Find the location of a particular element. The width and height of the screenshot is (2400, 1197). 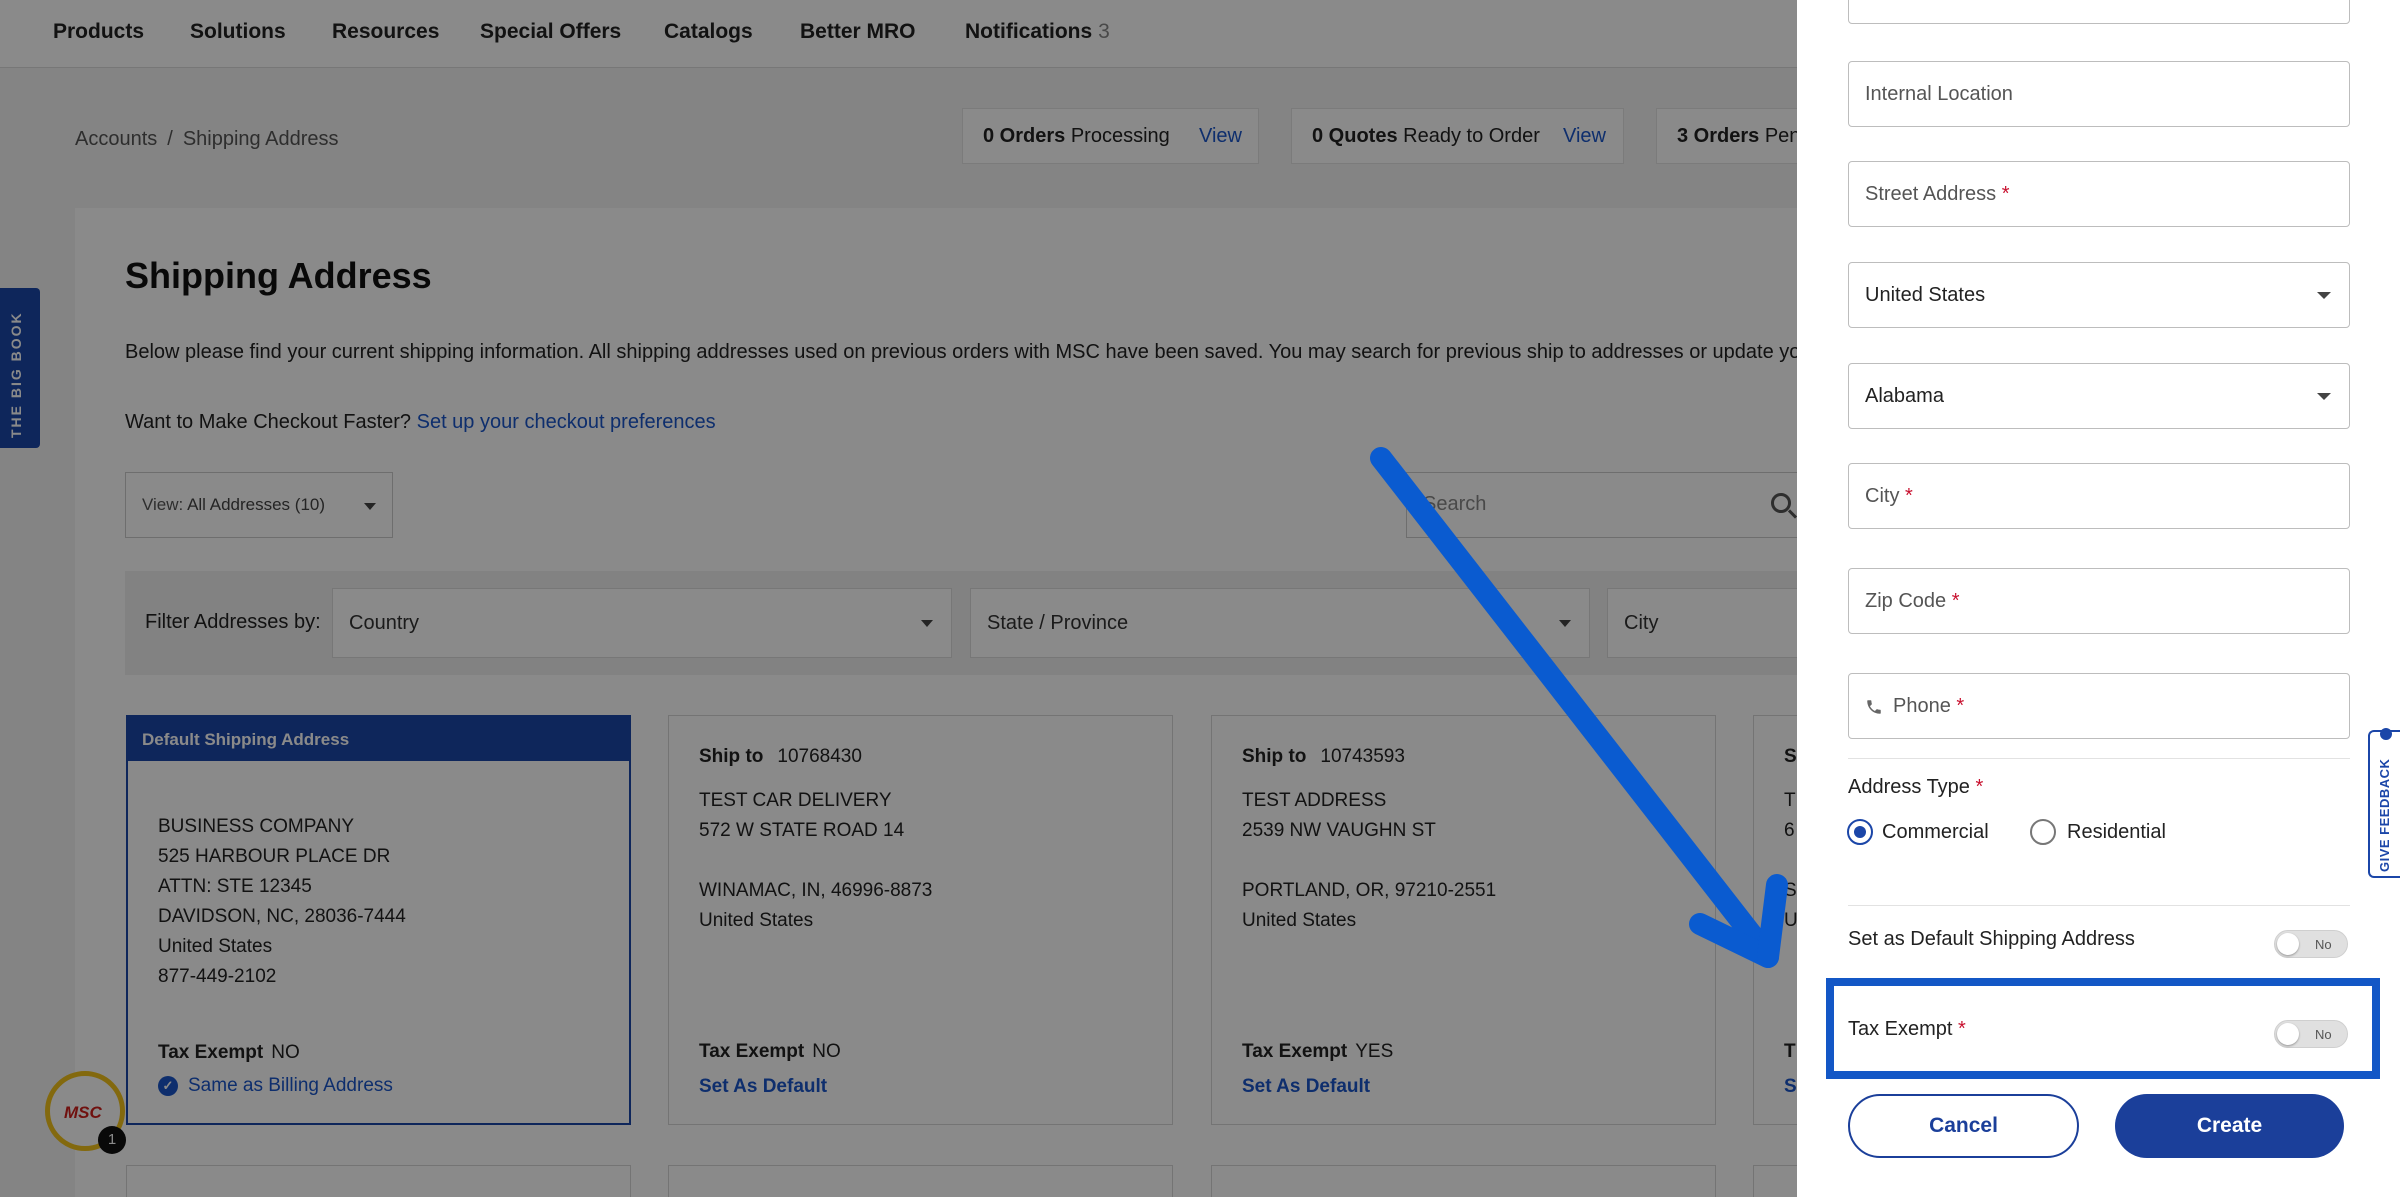

annotation-arrow is located at coordinates (1579, 707).